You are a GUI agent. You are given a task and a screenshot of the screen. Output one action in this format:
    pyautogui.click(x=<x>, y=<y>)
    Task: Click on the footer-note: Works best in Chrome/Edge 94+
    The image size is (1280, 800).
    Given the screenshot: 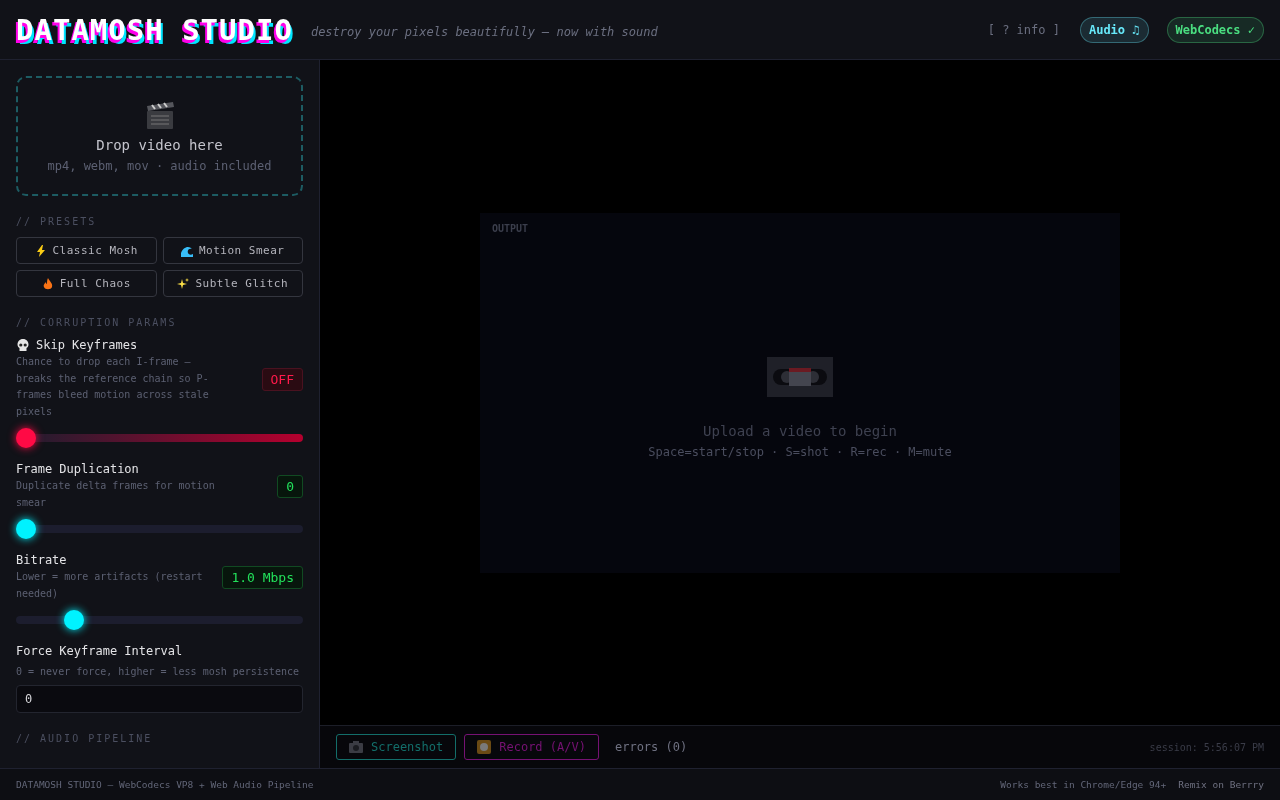 What is the action you would take?
    pyautogui.click(x=1083, y=784)
    